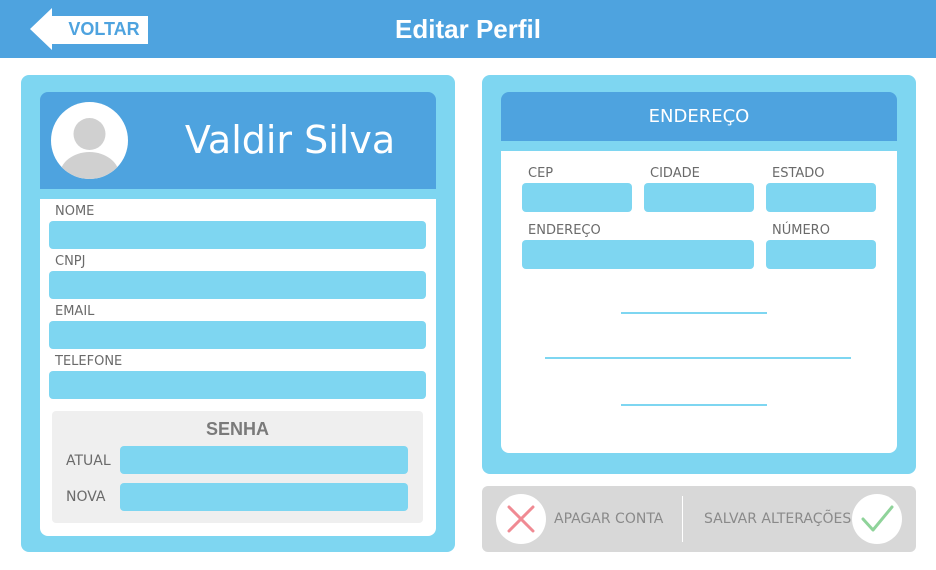 This screenshot has width=936, height=570. I want to click on numero-label: NÚMERO, so click(801, 230).